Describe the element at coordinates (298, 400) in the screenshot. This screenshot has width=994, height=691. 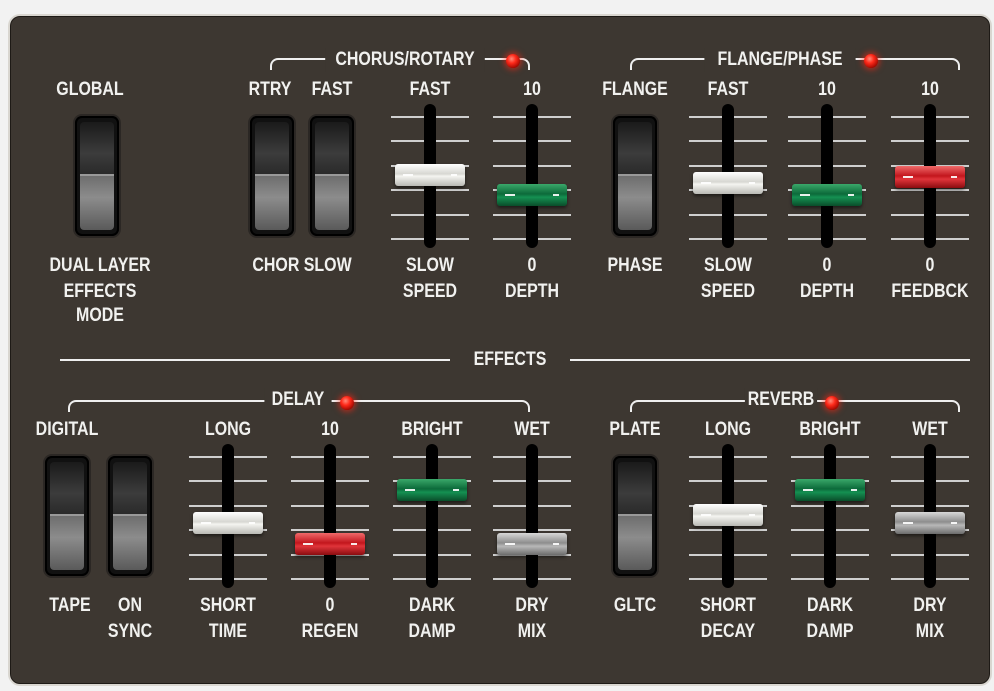
I see `delay-title: DELAY` at that location.